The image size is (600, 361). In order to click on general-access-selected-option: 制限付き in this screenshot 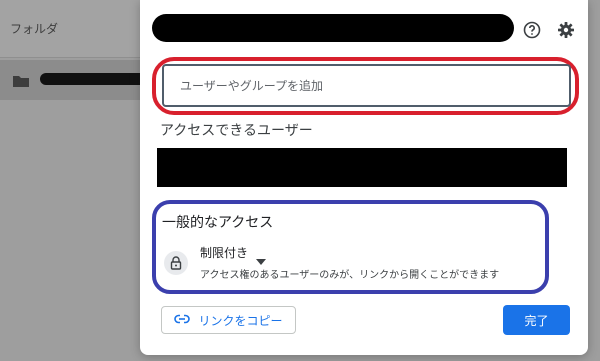, I will do `click(224, 253)`.